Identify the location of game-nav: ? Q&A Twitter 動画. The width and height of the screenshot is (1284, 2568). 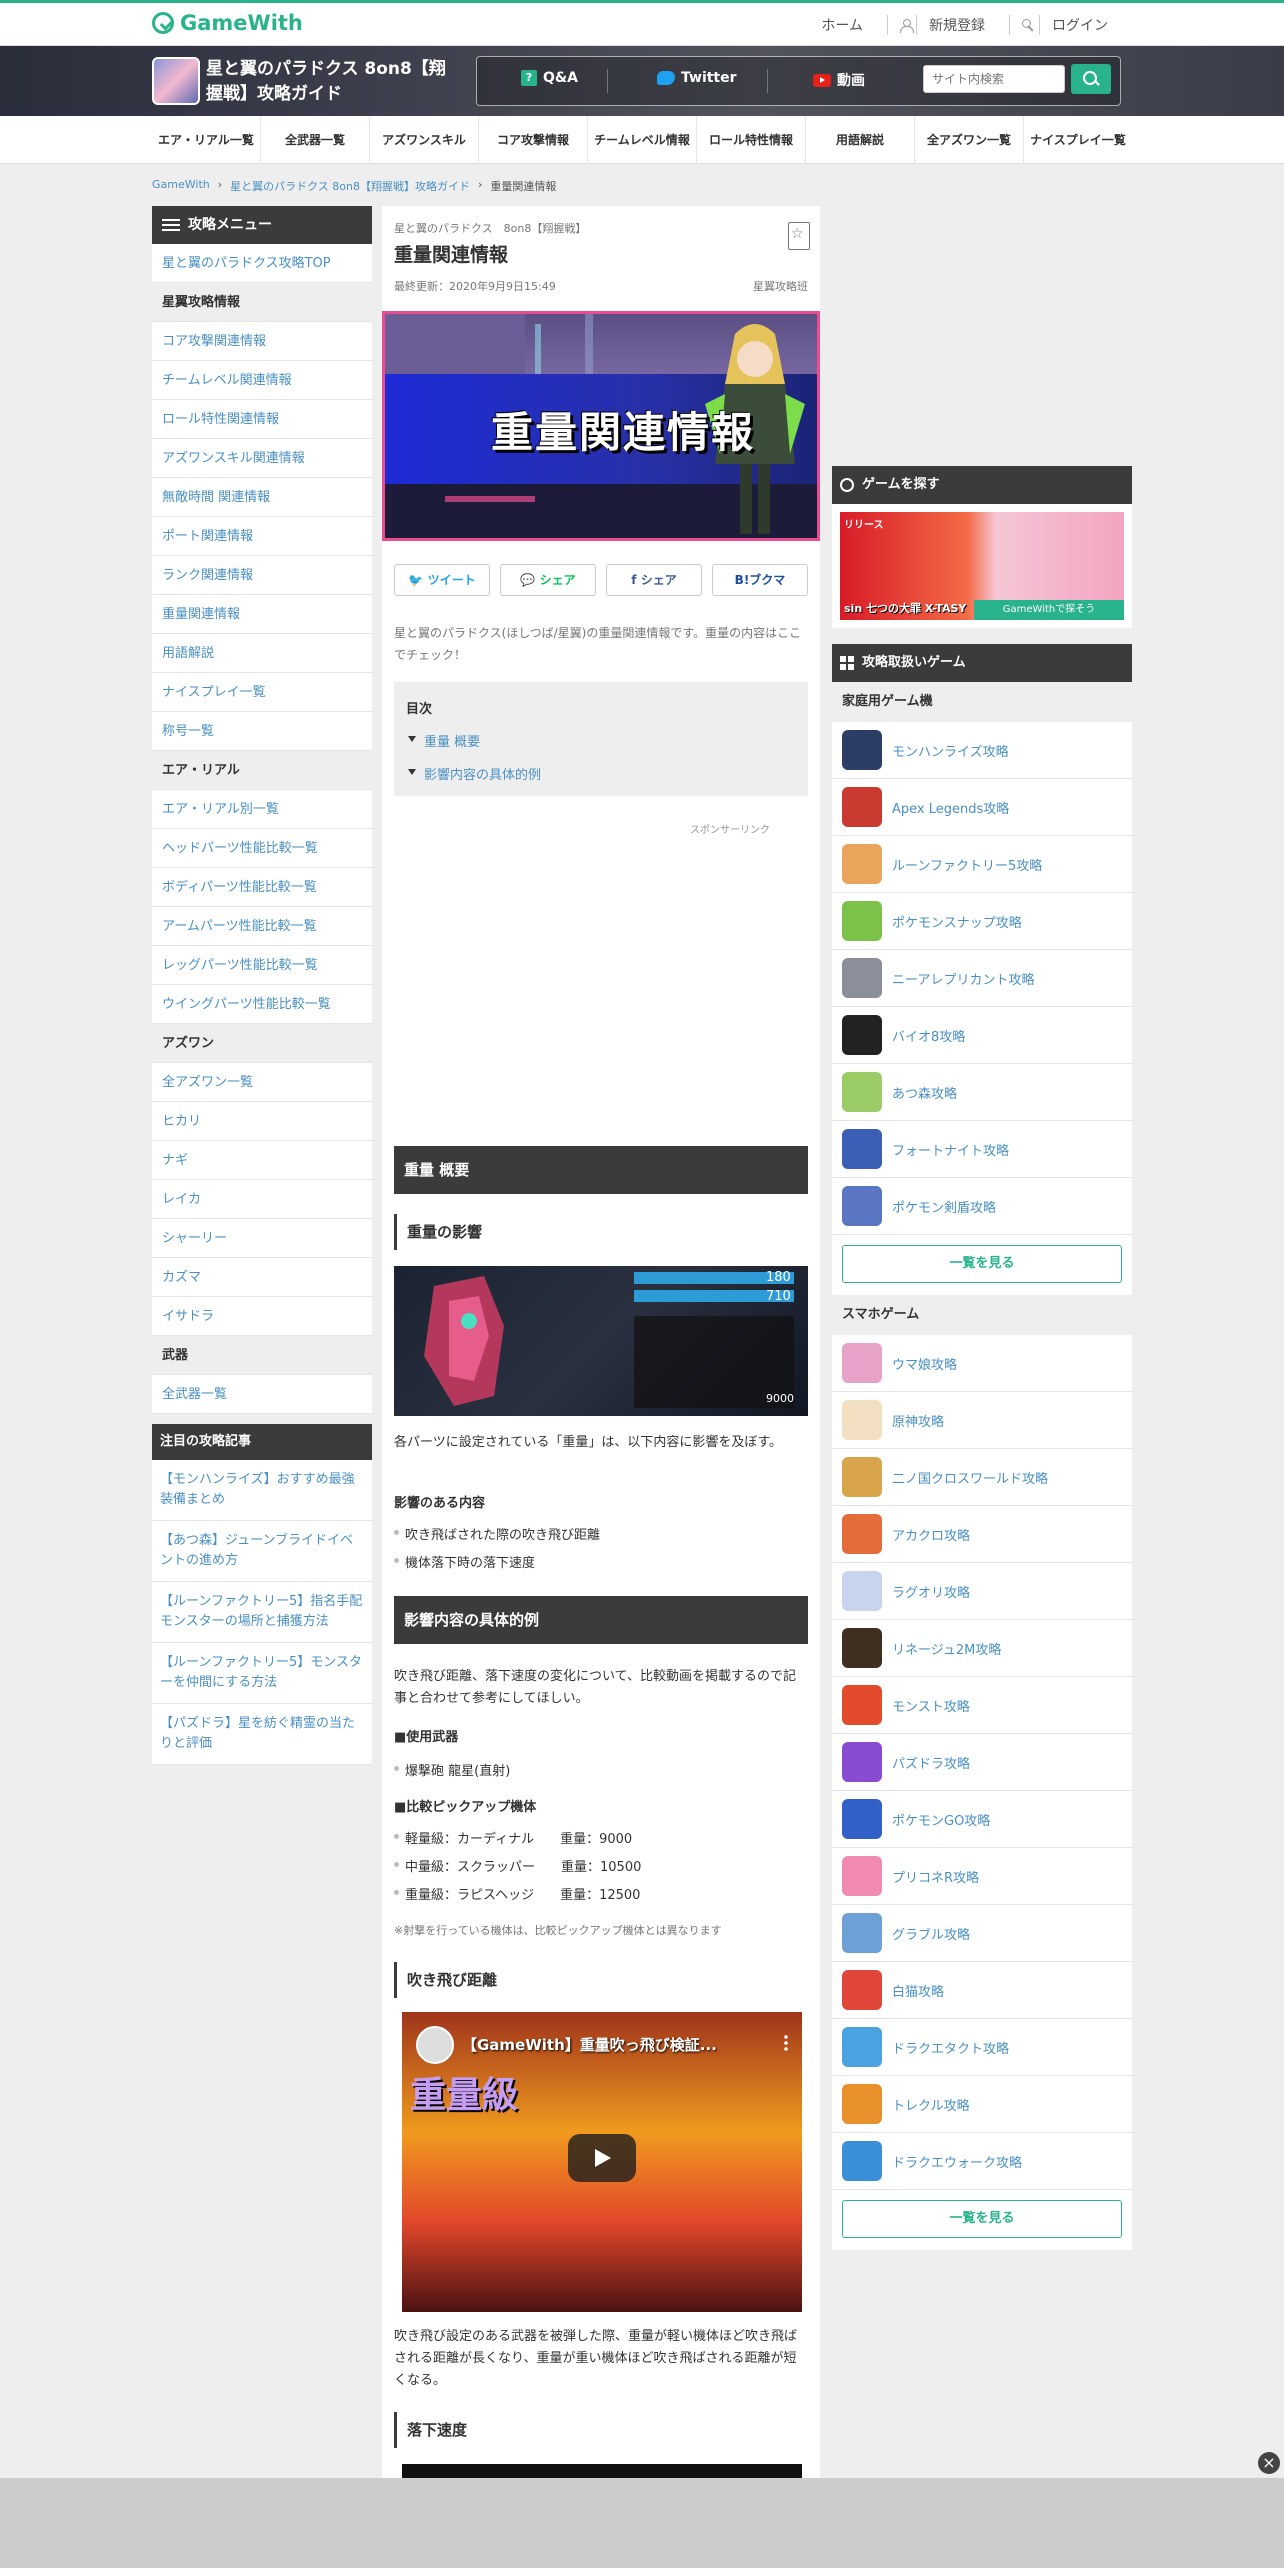
(798, 81).